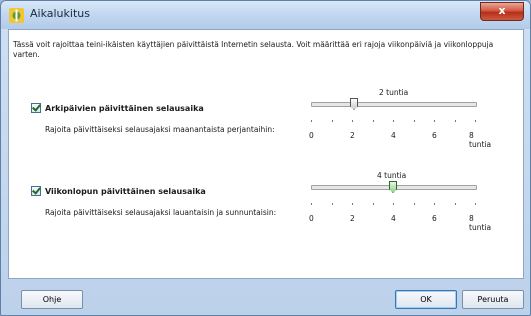  Describe the element at coordinates (398, 206) in the screenshot. I see `weekend-slider: 4 tuntia 0 2 4 6 8 tuntia` at that location.